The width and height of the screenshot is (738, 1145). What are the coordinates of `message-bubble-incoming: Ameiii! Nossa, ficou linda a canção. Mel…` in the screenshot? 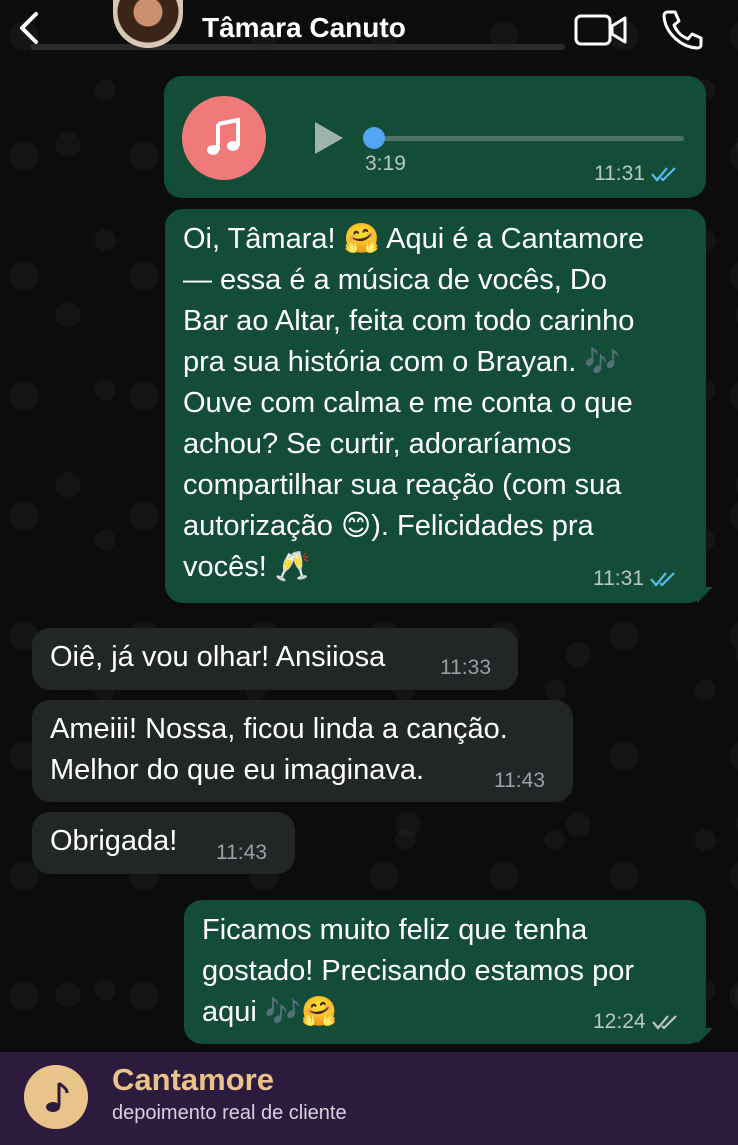 It's located at (302, 751).